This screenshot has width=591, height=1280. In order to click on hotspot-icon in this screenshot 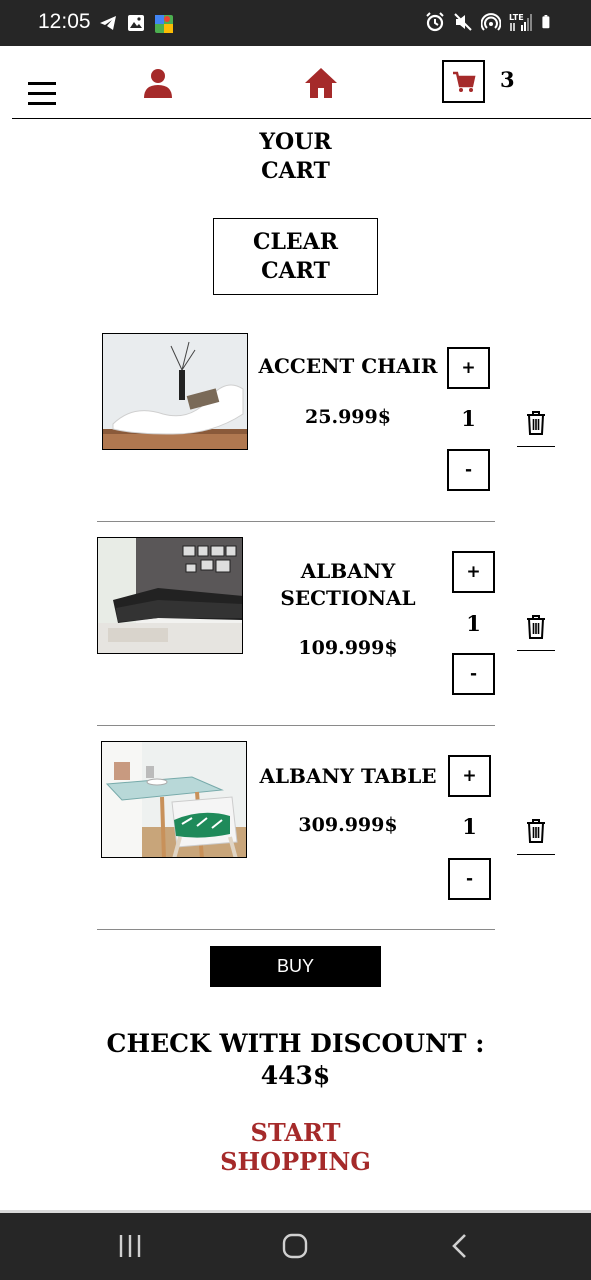, I will do `click(491, 22)`.